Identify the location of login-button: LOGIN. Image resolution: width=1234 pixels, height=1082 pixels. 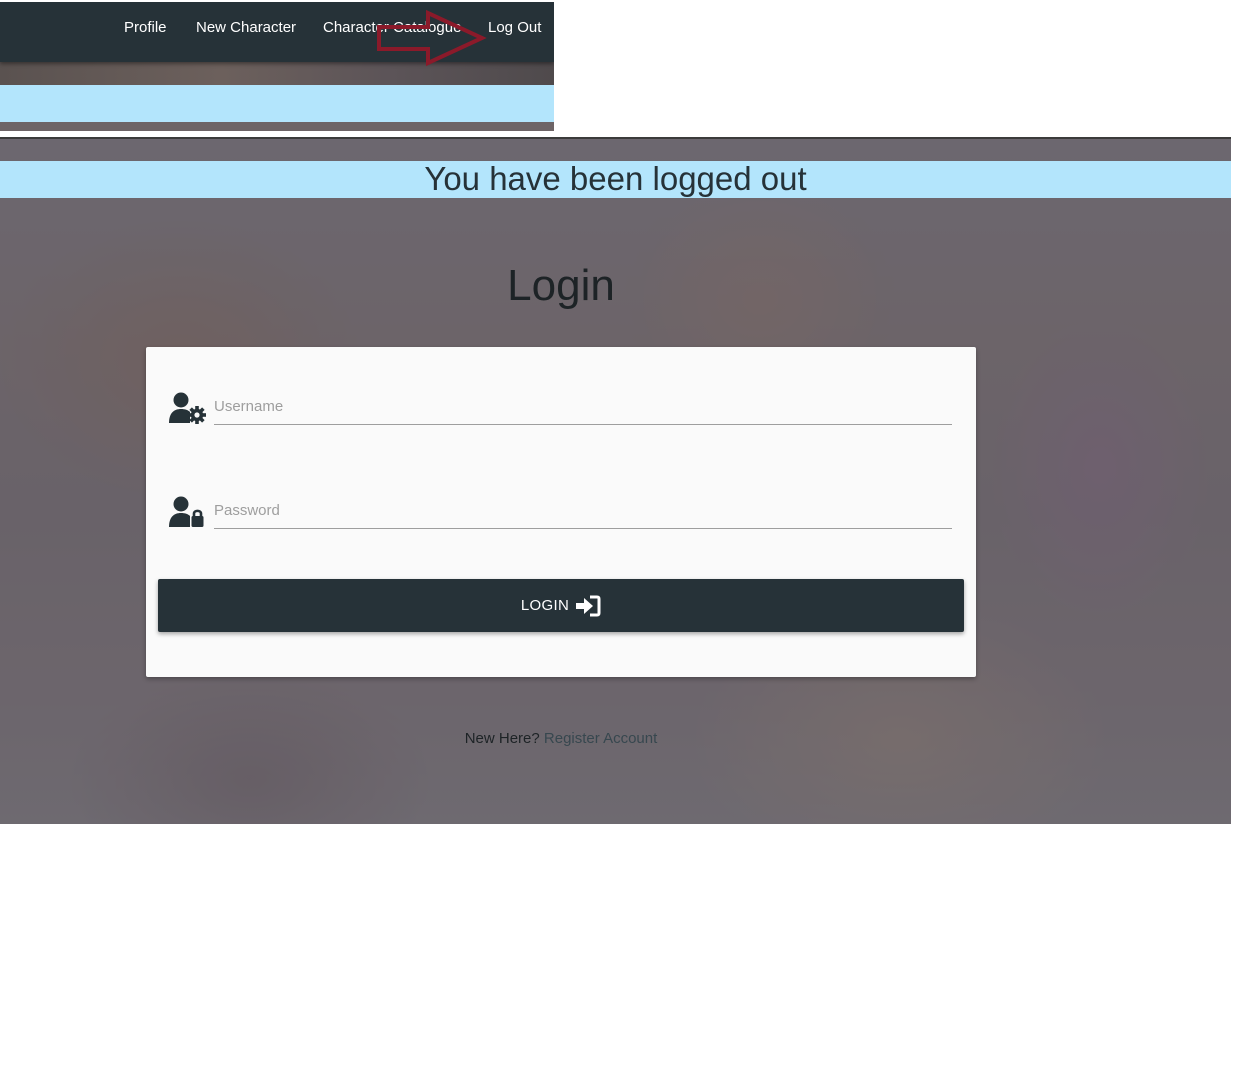
(561, 605).